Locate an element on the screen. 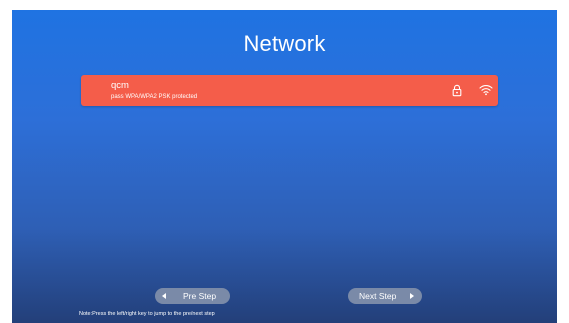 The height and width of the screenshot is (323, 569). lock-icon is located at coordinates (457, 90).